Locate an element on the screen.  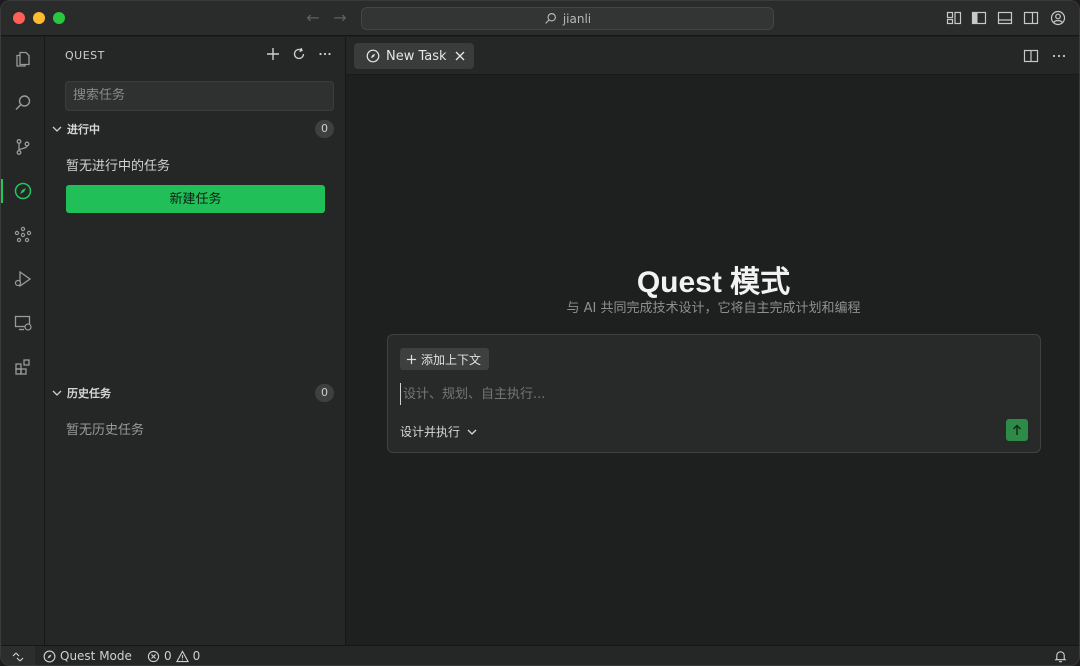
title-bar: ← → jianli is located at coordinates (540, 18).